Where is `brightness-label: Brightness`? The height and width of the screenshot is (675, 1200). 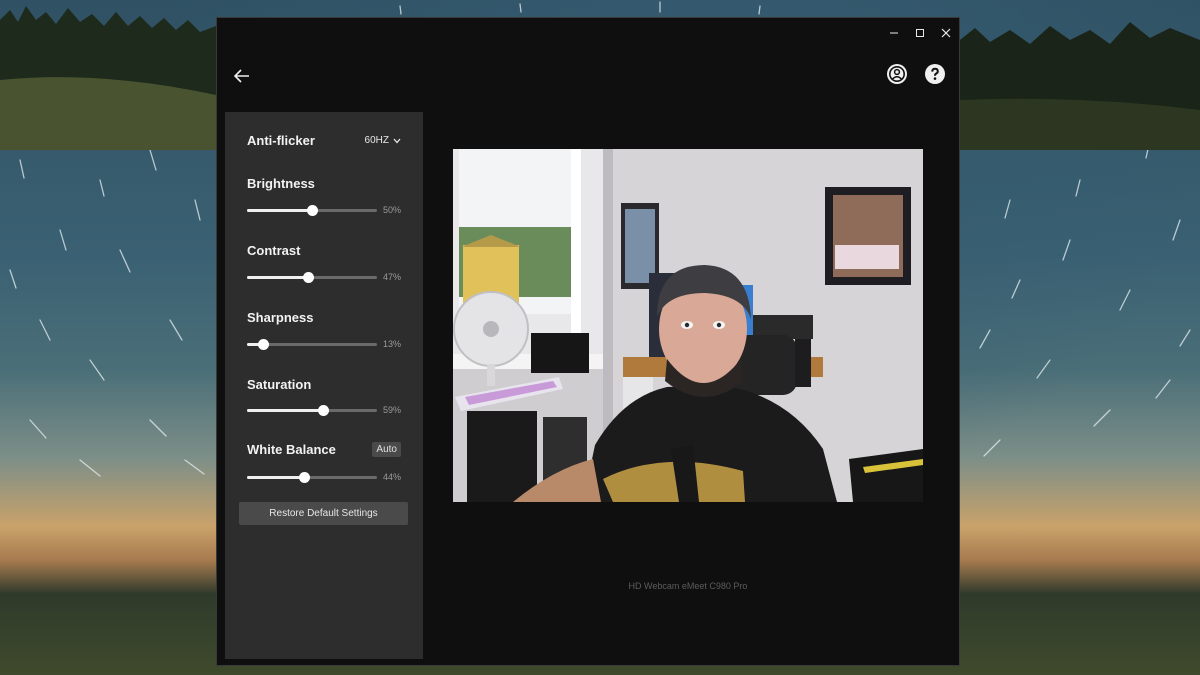
brightness-label: Brightness is located at coordinates (281, 183).